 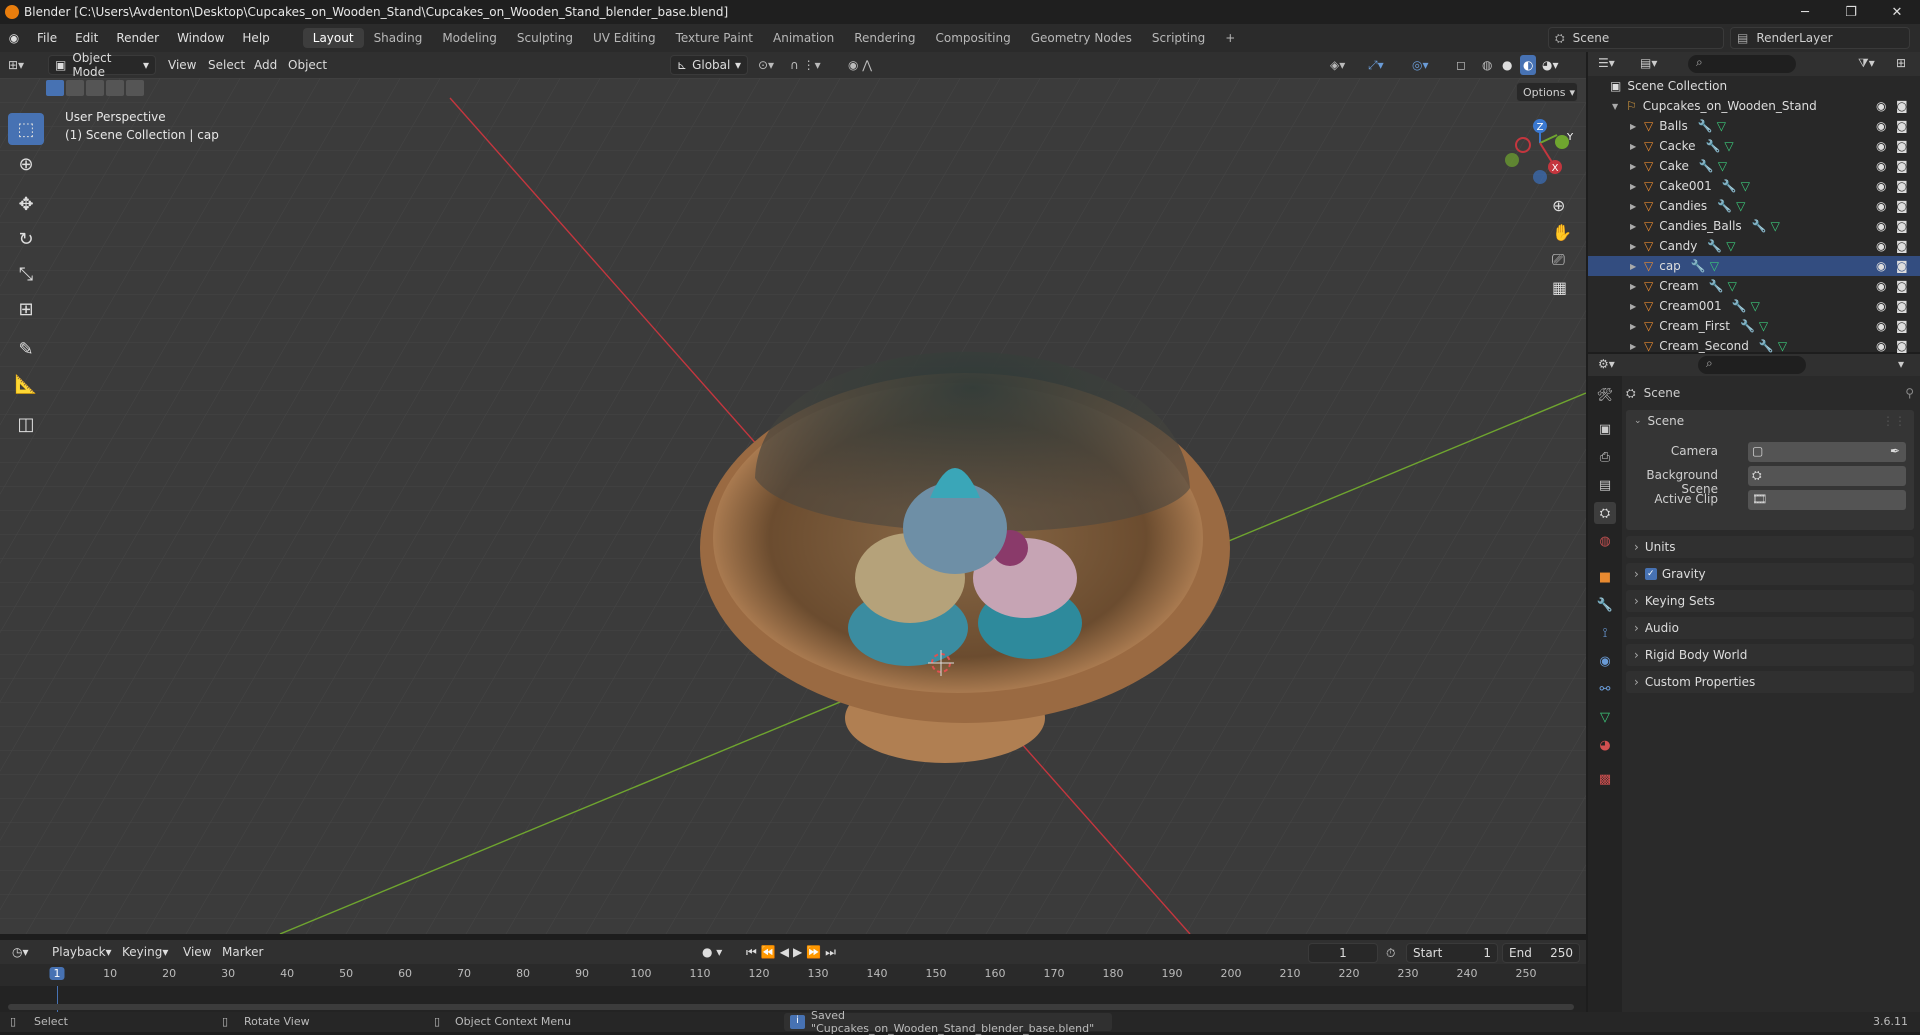 I want to click on outliner-editor-icon: ☰▾, so click(x=1606, y=63).